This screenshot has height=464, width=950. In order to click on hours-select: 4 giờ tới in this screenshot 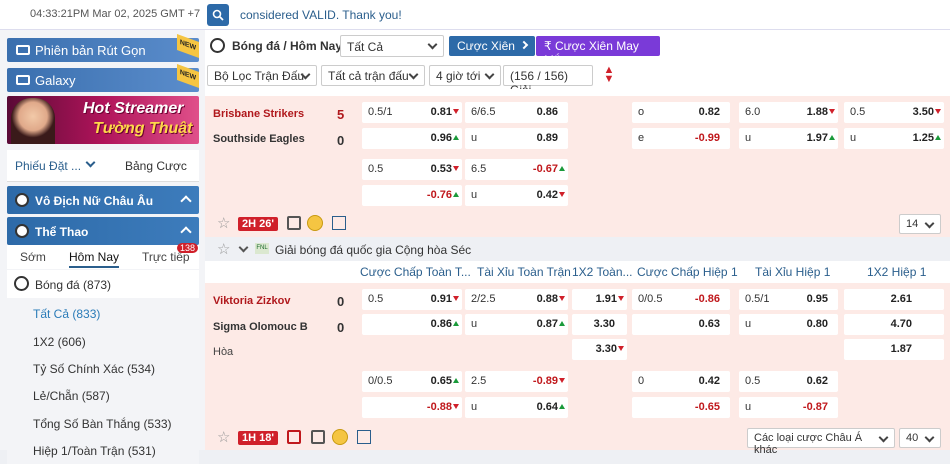, I will do `click(465, 75)`.